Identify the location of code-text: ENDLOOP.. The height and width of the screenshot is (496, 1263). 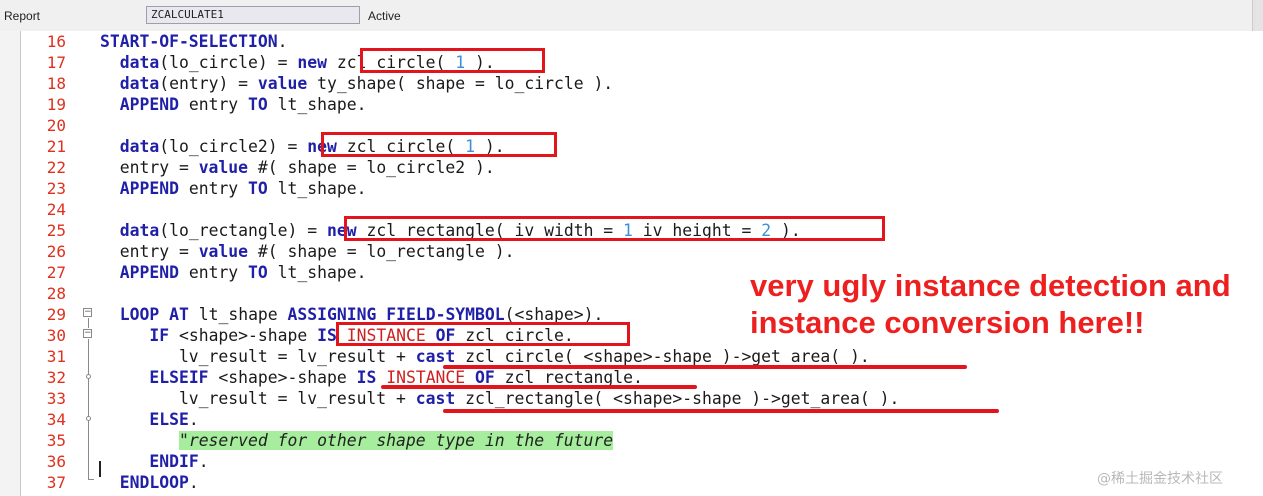
(159, 482).